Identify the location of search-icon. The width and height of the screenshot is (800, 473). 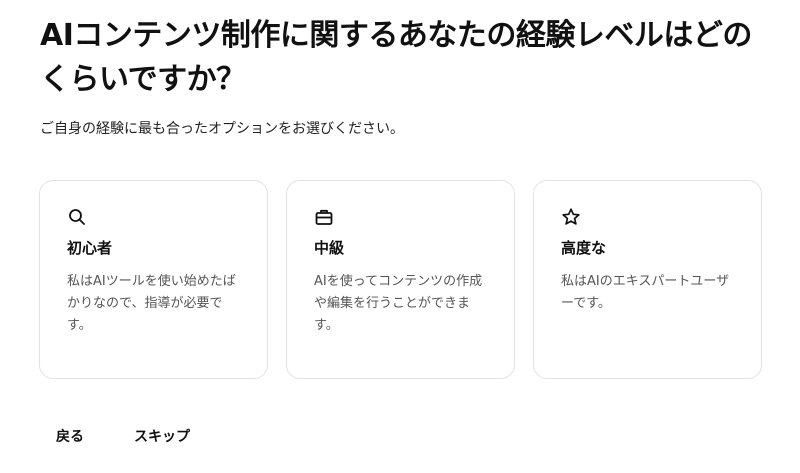
(77, 217).